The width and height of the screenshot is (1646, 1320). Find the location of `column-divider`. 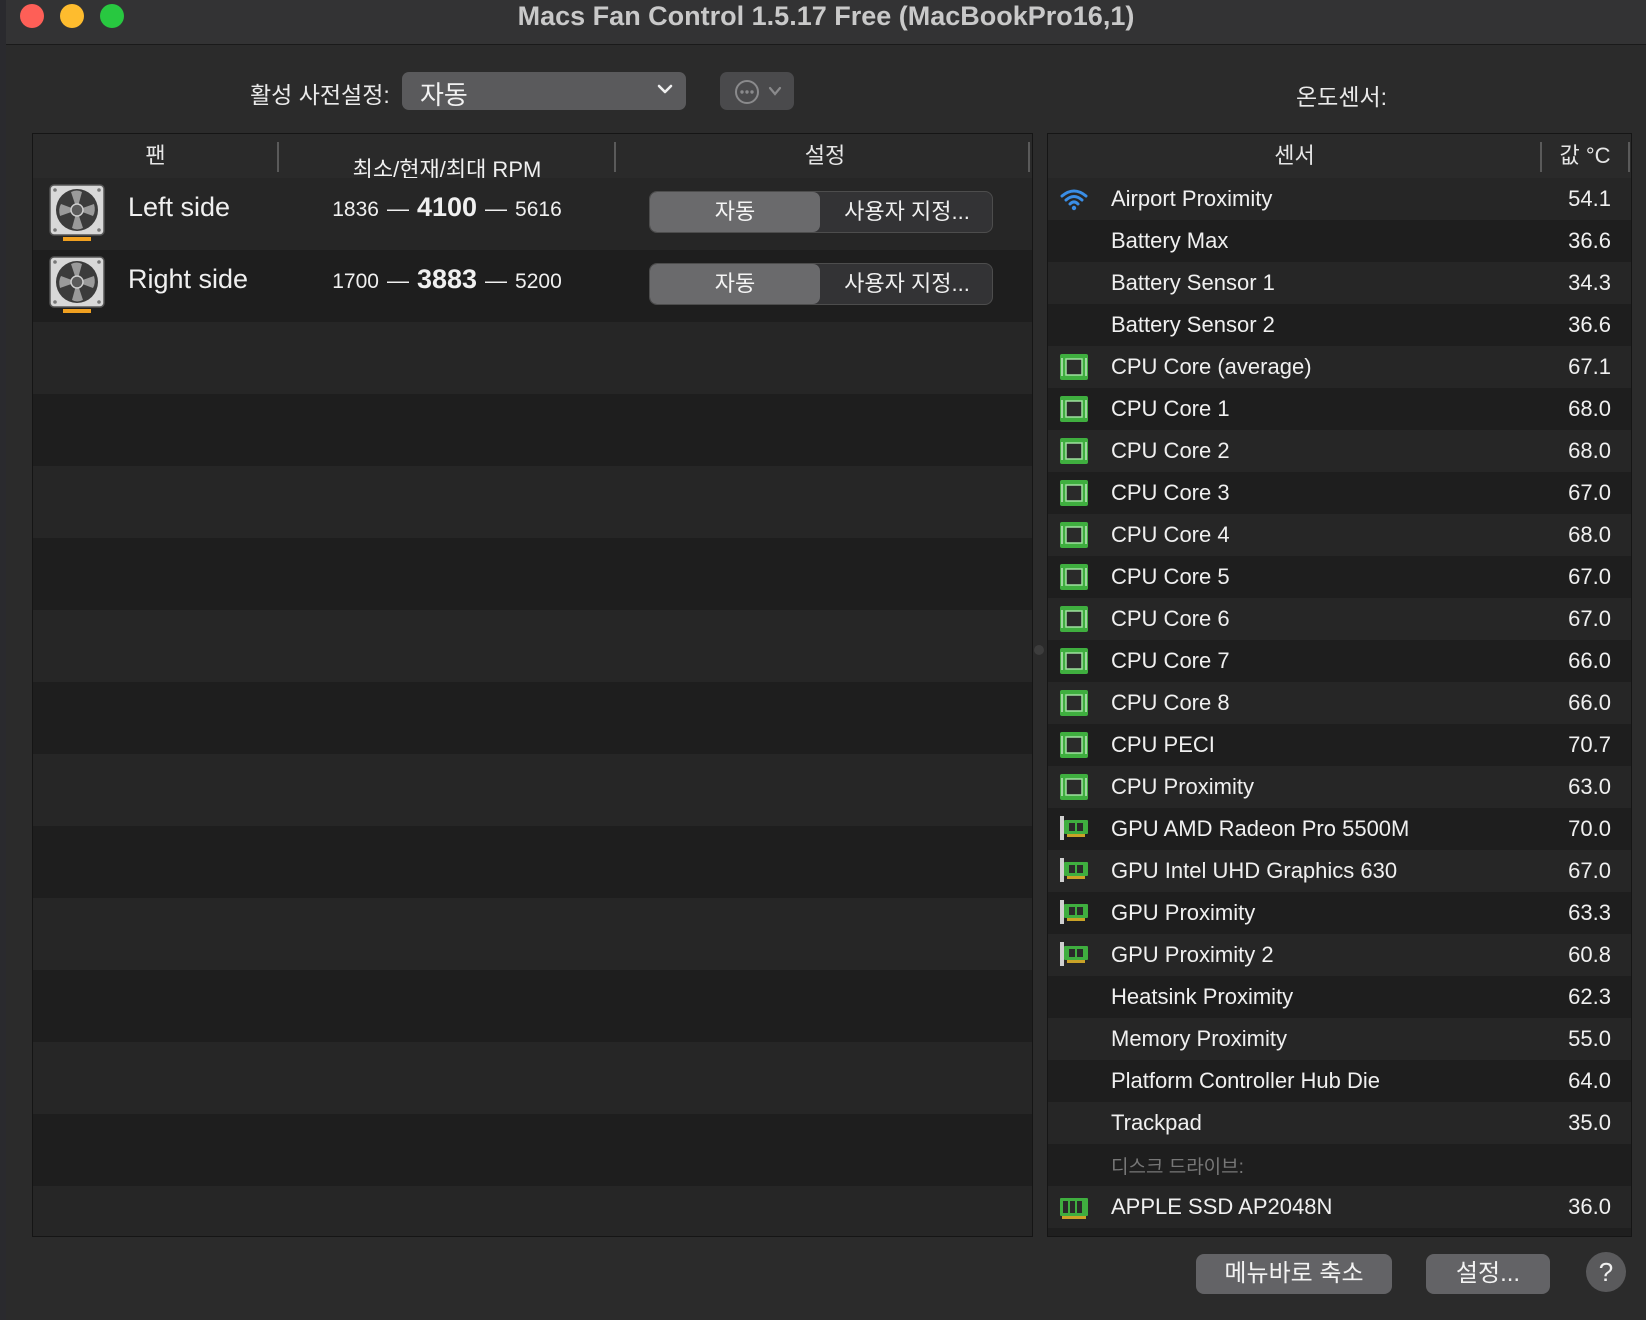

column-divider is located at coordinates (1629, 157).